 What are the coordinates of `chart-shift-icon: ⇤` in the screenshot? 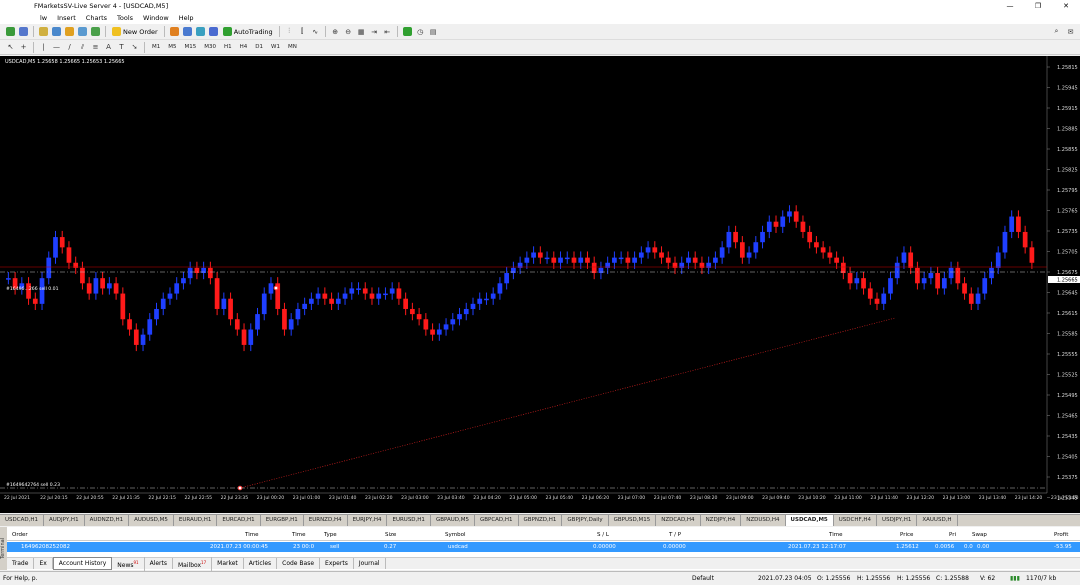 It's located at (387, 31).